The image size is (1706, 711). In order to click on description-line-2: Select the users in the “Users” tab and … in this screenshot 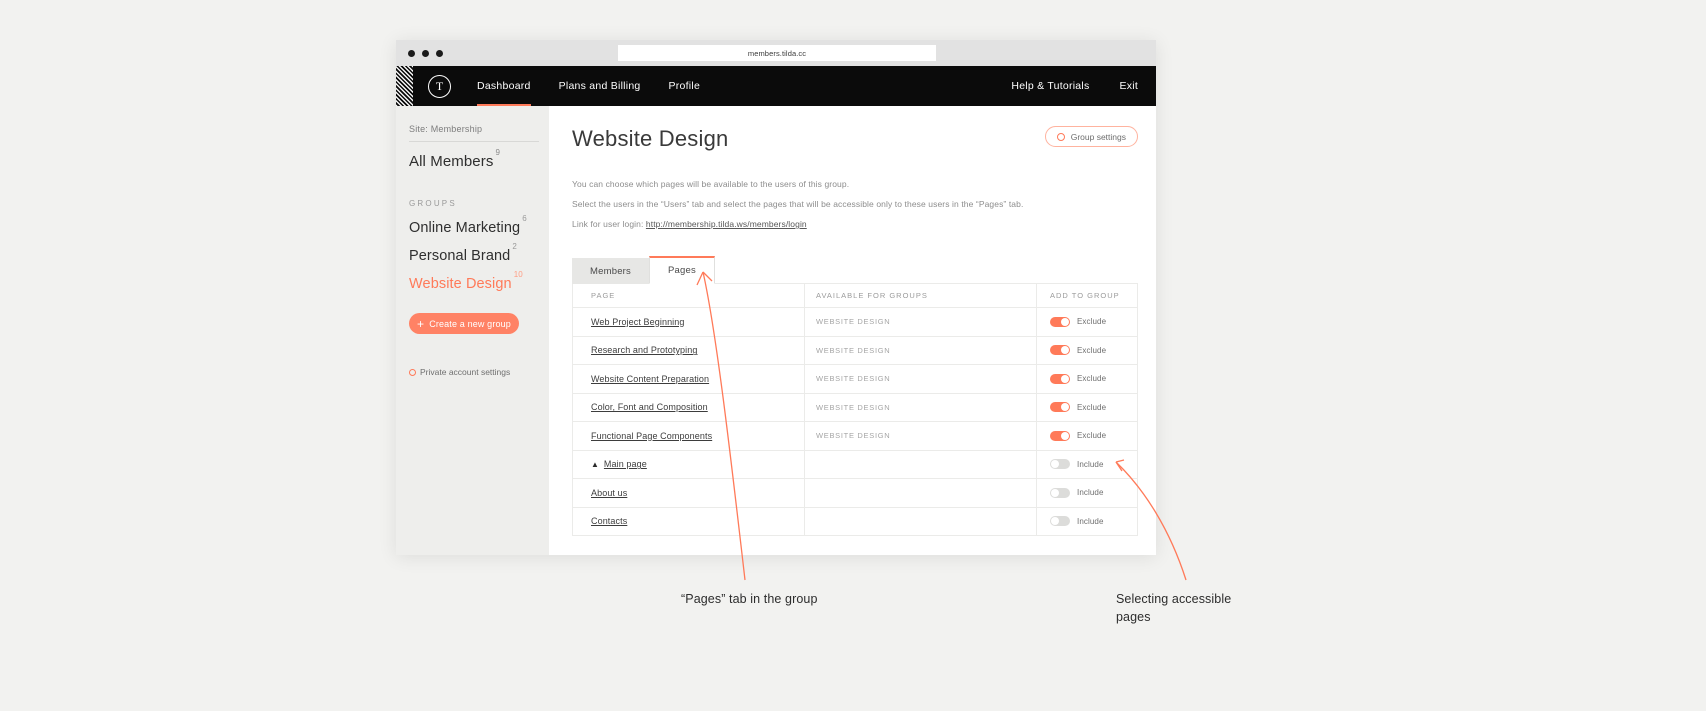, I will do `click(798, 204)`.